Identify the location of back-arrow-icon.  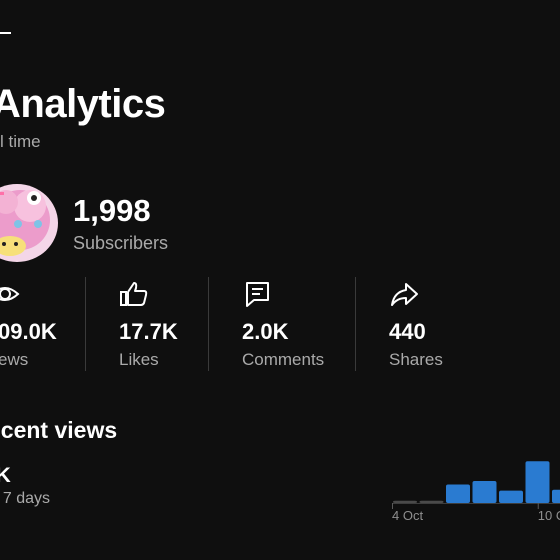
(5, 33).